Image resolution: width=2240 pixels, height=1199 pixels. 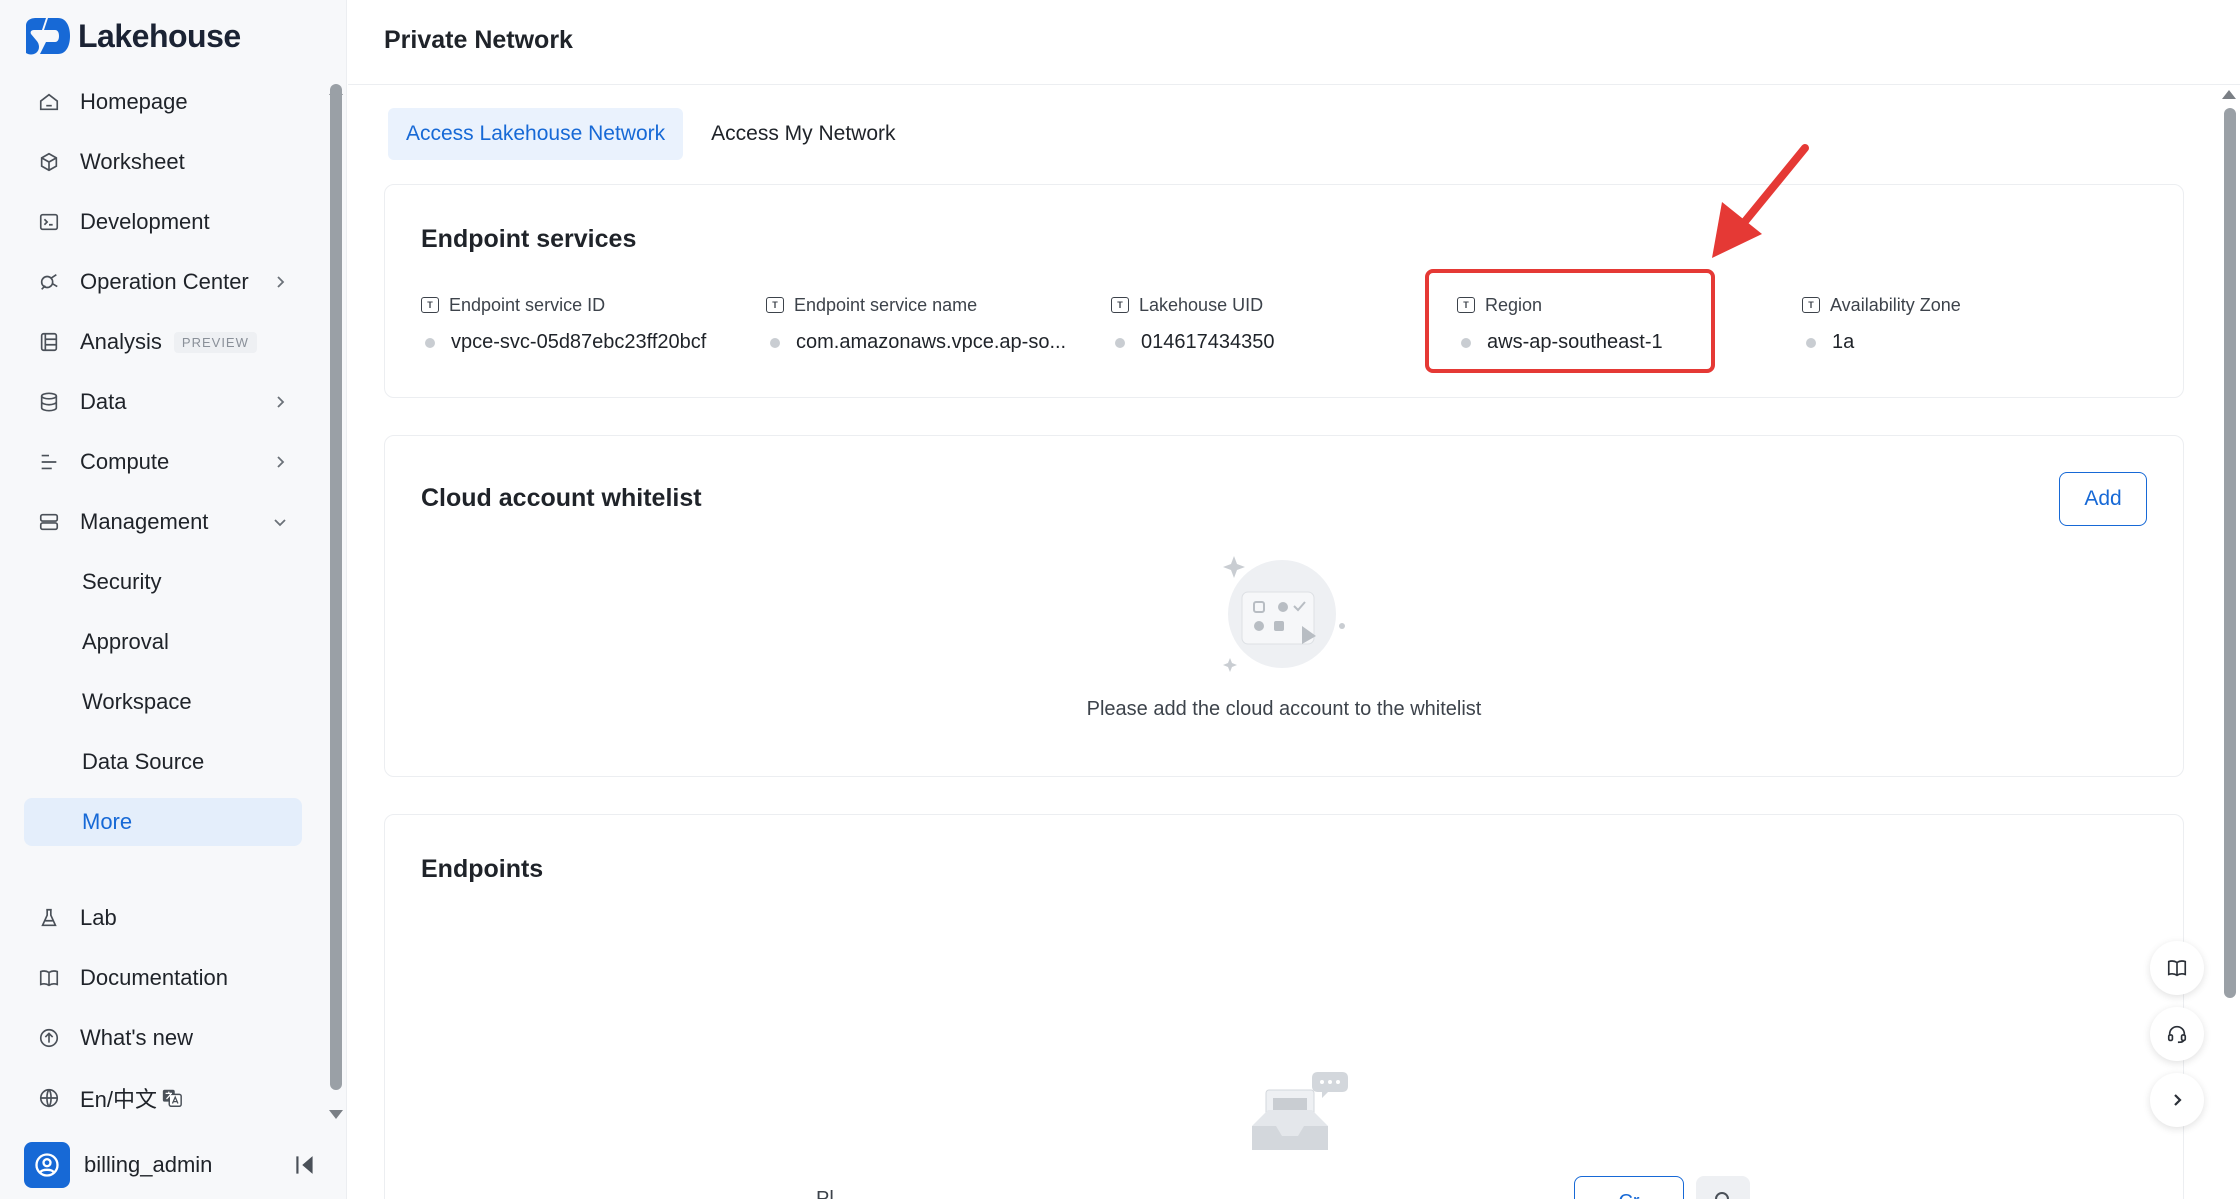 What do you see at coordinates (482, 869) in the screenshot?
I see `endpoints-title: Endpoints` at bounding box center [482, 869].